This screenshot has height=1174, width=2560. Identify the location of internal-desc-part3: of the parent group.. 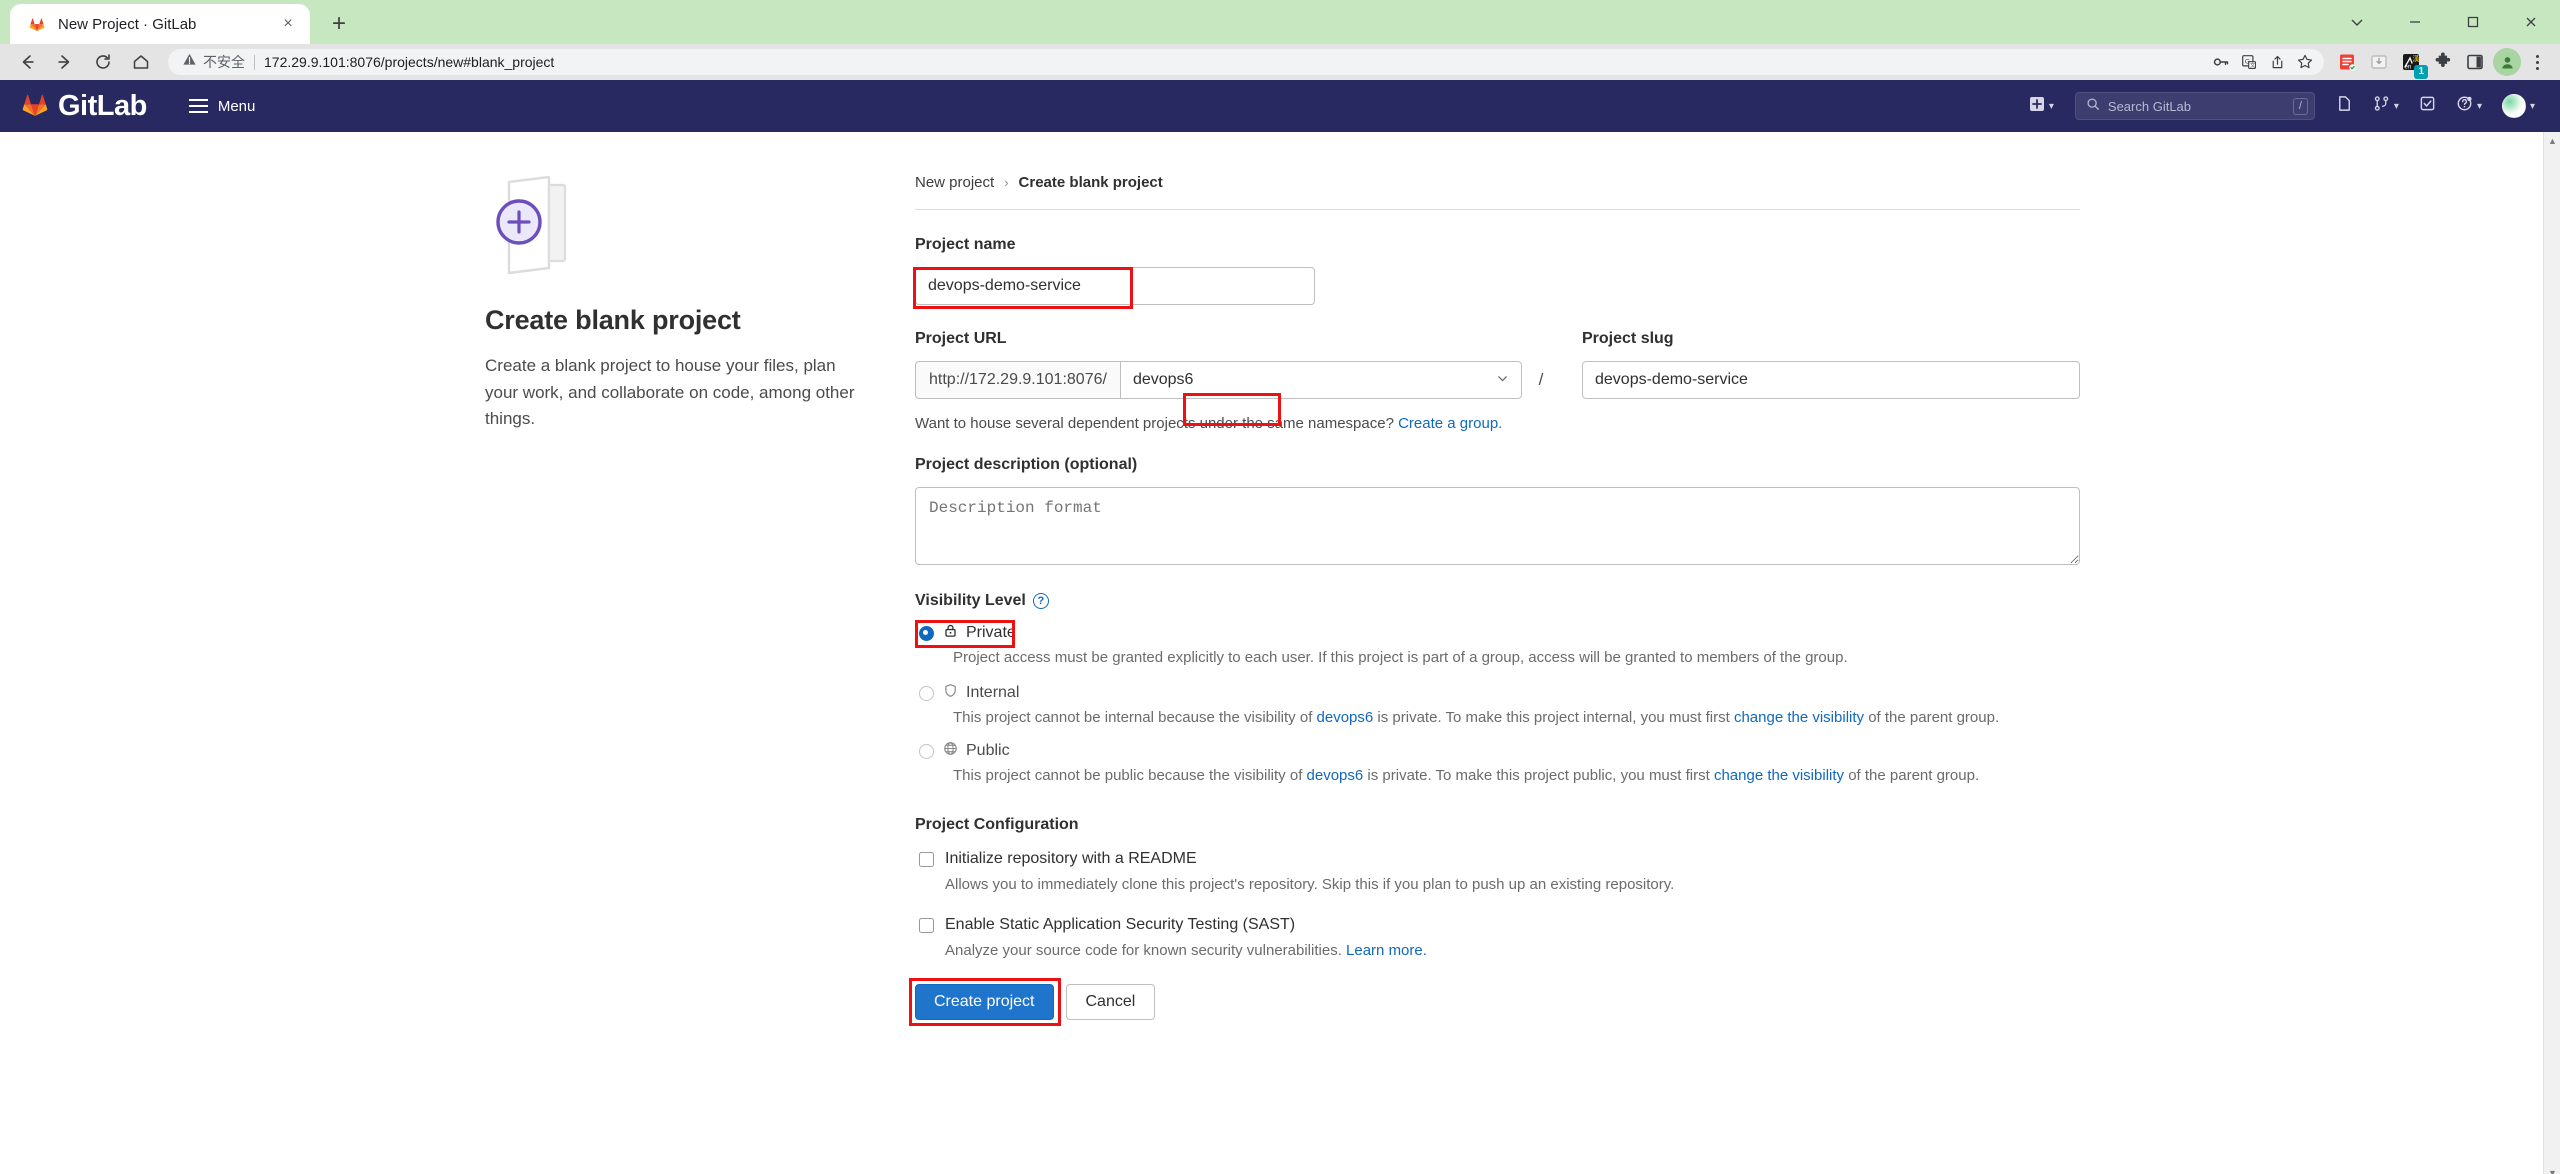
(1932, 717).